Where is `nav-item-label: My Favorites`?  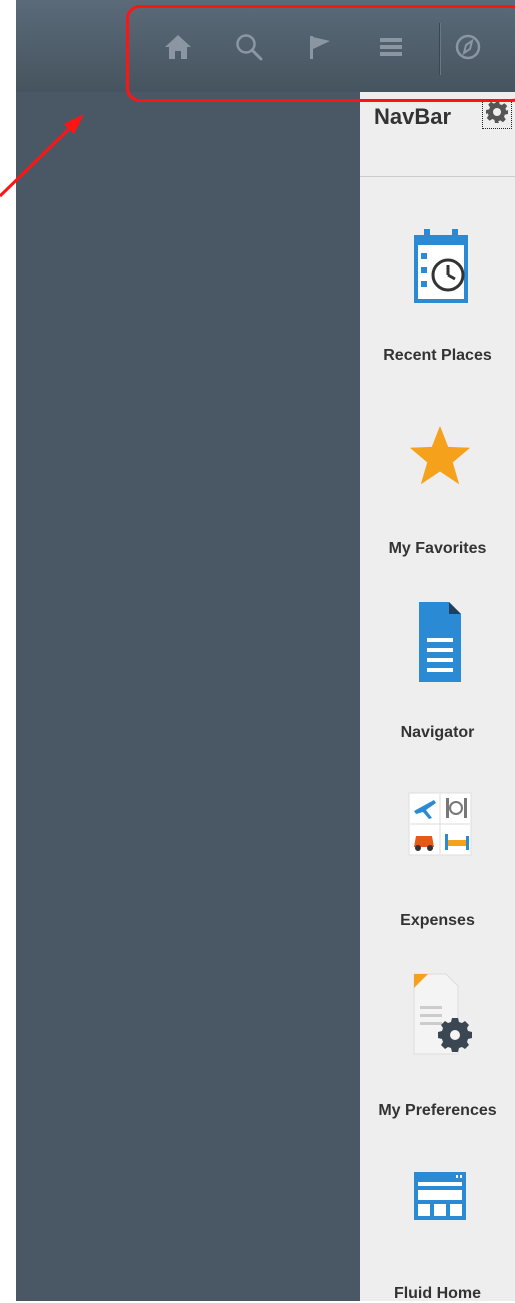 nav-item-label: My Favorites is located at coordinates (437, 548).